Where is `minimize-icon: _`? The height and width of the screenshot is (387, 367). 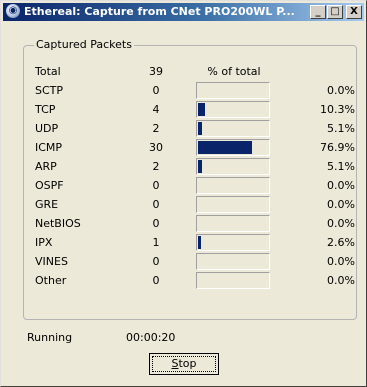 minimize-icon: _ is located at coordinates (318, 11).